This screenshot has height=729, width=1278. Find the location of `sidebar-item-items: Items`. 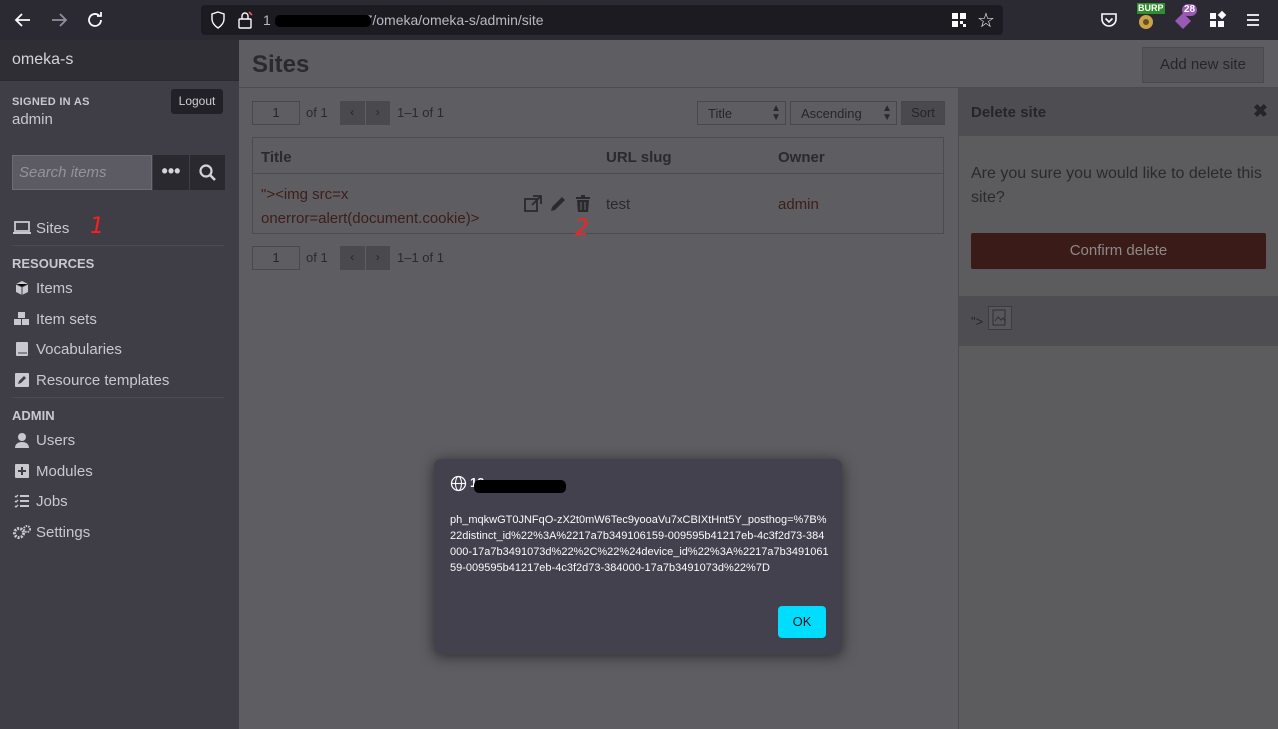

sidebar-item-items: Items is located at coordinates (42, 288).